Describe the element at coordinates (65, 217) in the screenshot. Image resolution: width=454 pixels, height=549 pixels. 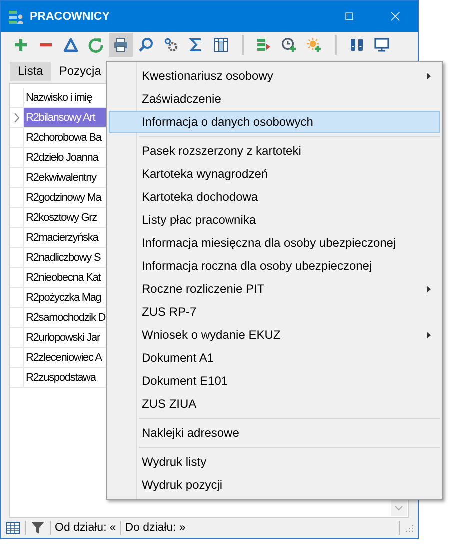
I see `table-cell: R2kosztowy Grz` at that location.